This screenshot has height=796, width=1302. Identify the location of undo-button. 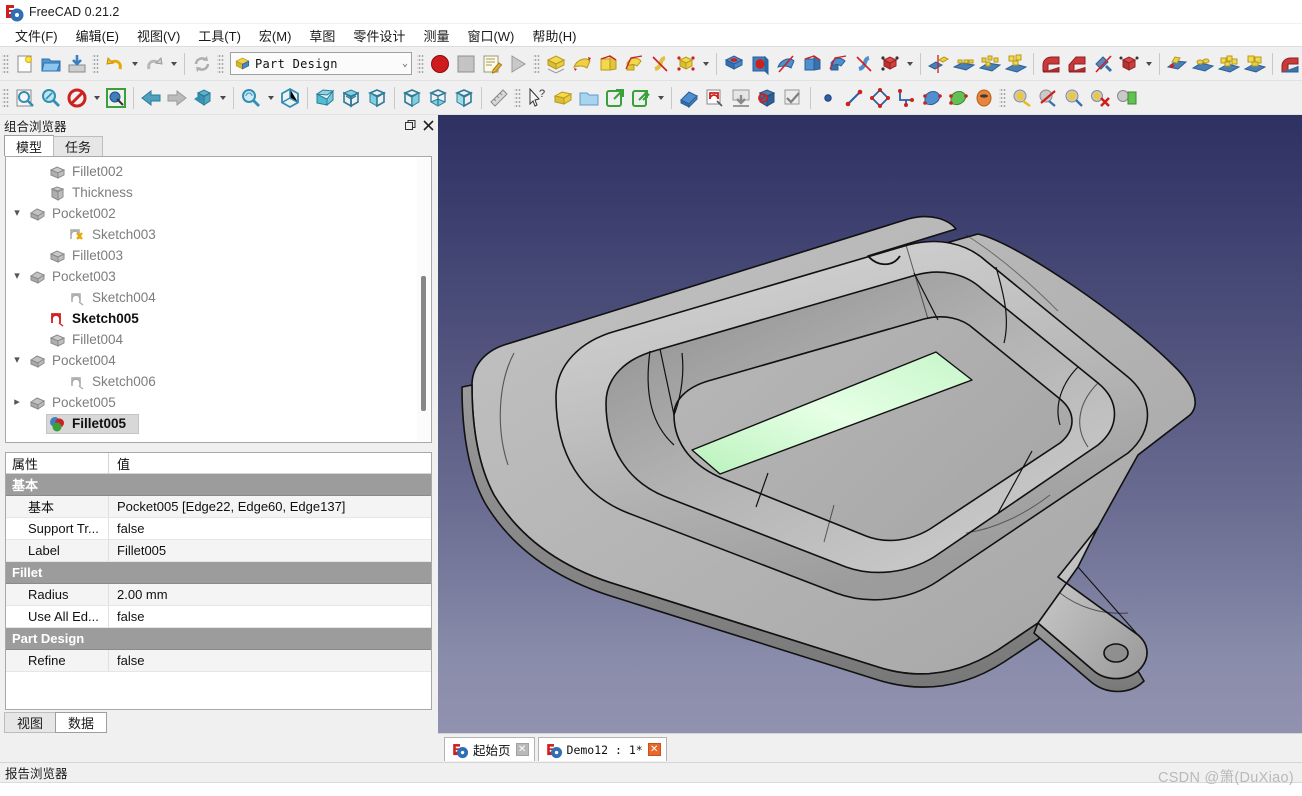
(115, 64).